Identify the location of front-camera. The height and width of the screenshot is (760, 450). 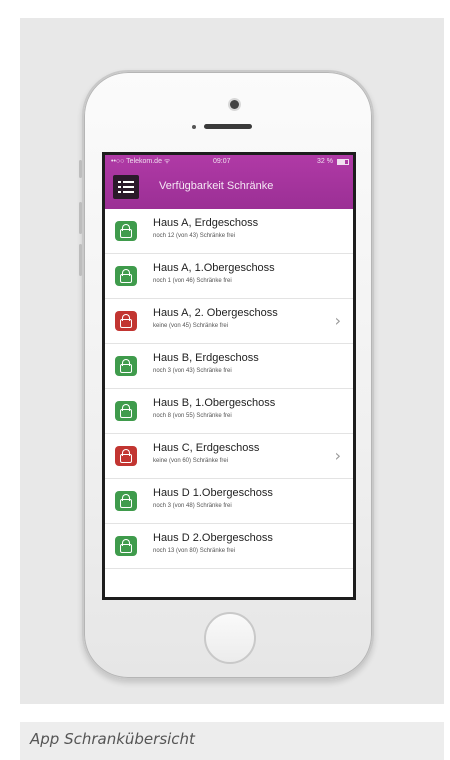
(234, 104).